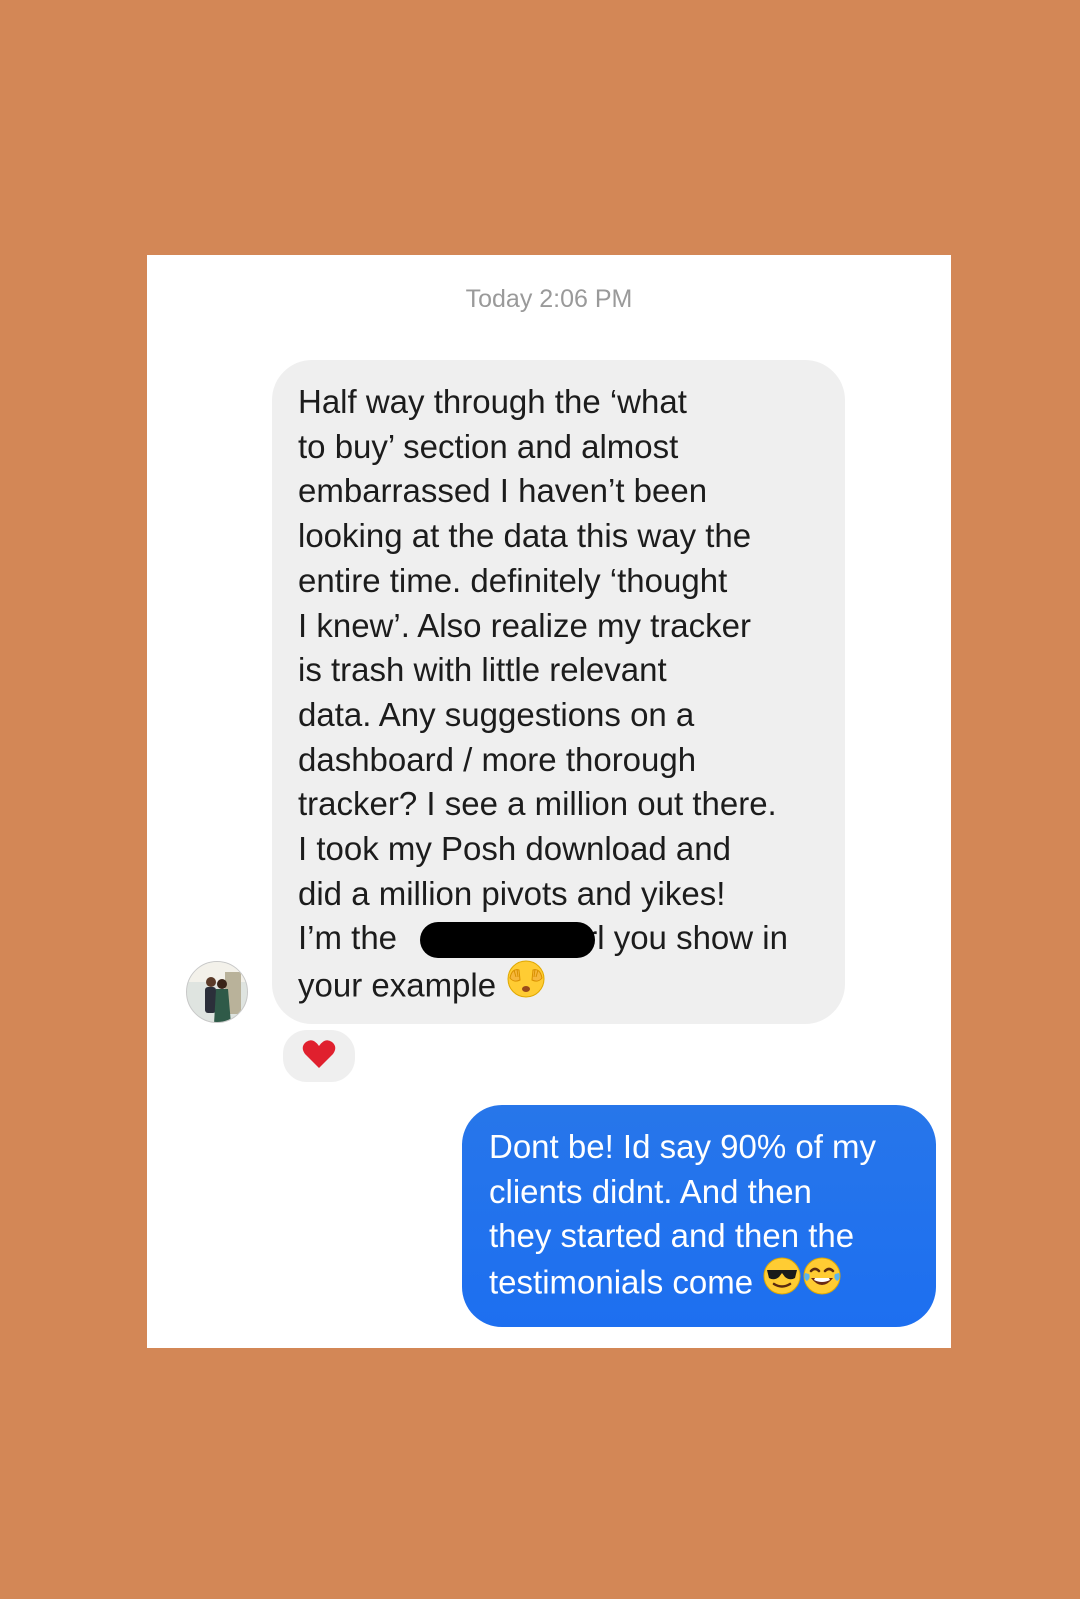 Image resolution: width=1080 pixels, height=1599 pixels. What do you see at coordinates (488, 446) in the screenshot?
I see `message-line: to buy’ section and almost` at bounding box center [488, 446].